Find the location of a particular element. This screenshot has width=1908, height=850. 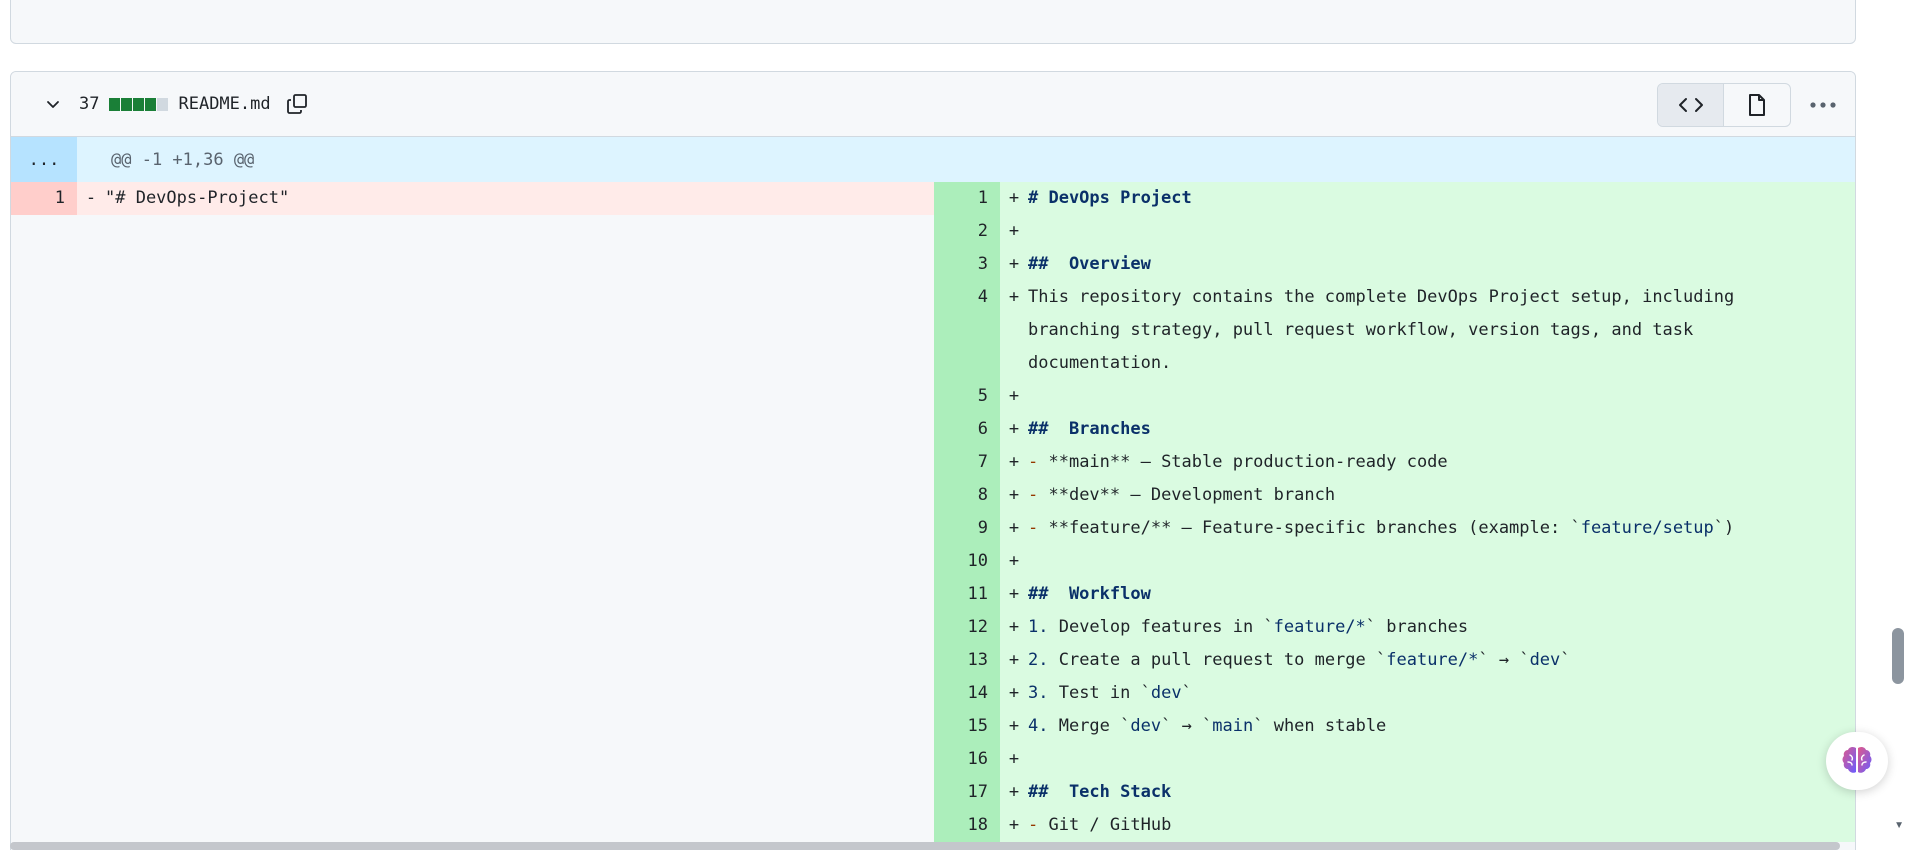

copy-icon is located at coordinates (297, 104).